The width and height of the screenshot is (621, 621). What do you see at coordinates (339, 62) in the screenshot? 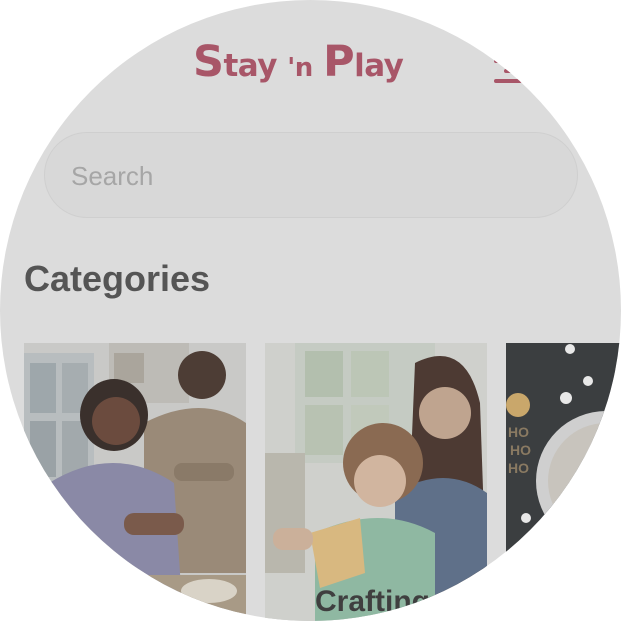
I see `logo-letter-p: P` at bounding box center [339, 62].